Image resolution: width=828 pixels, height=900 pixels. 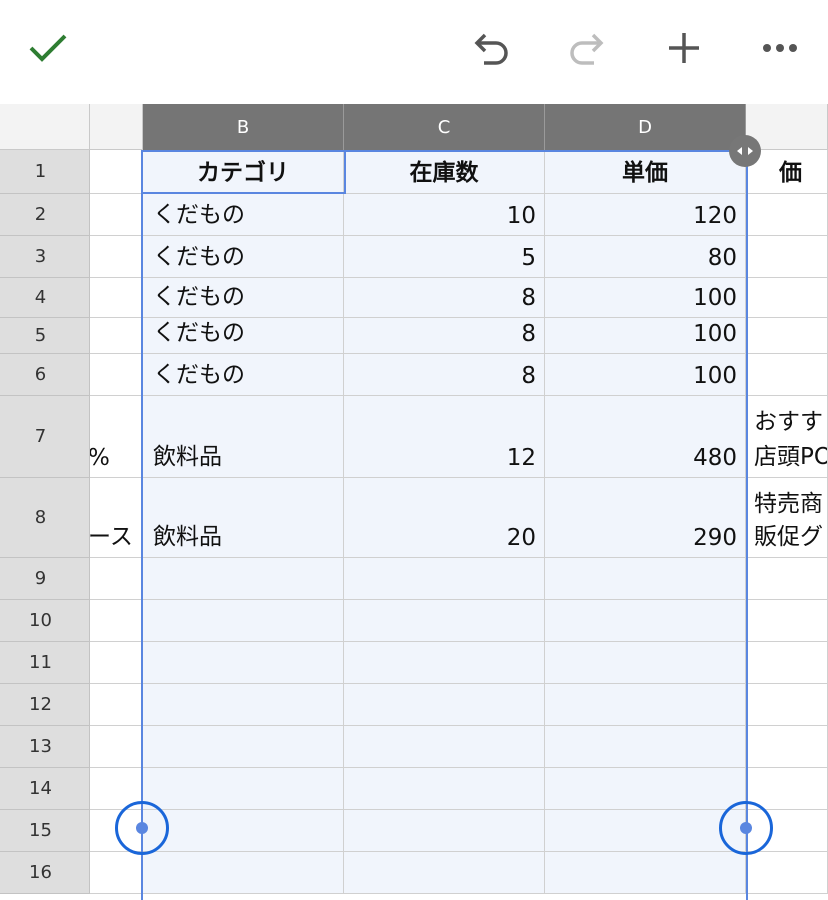 What do you see at coordinates (444, 257) in the screenshot?
I see `cell-c3: 5` at bounding box center [444, 257].